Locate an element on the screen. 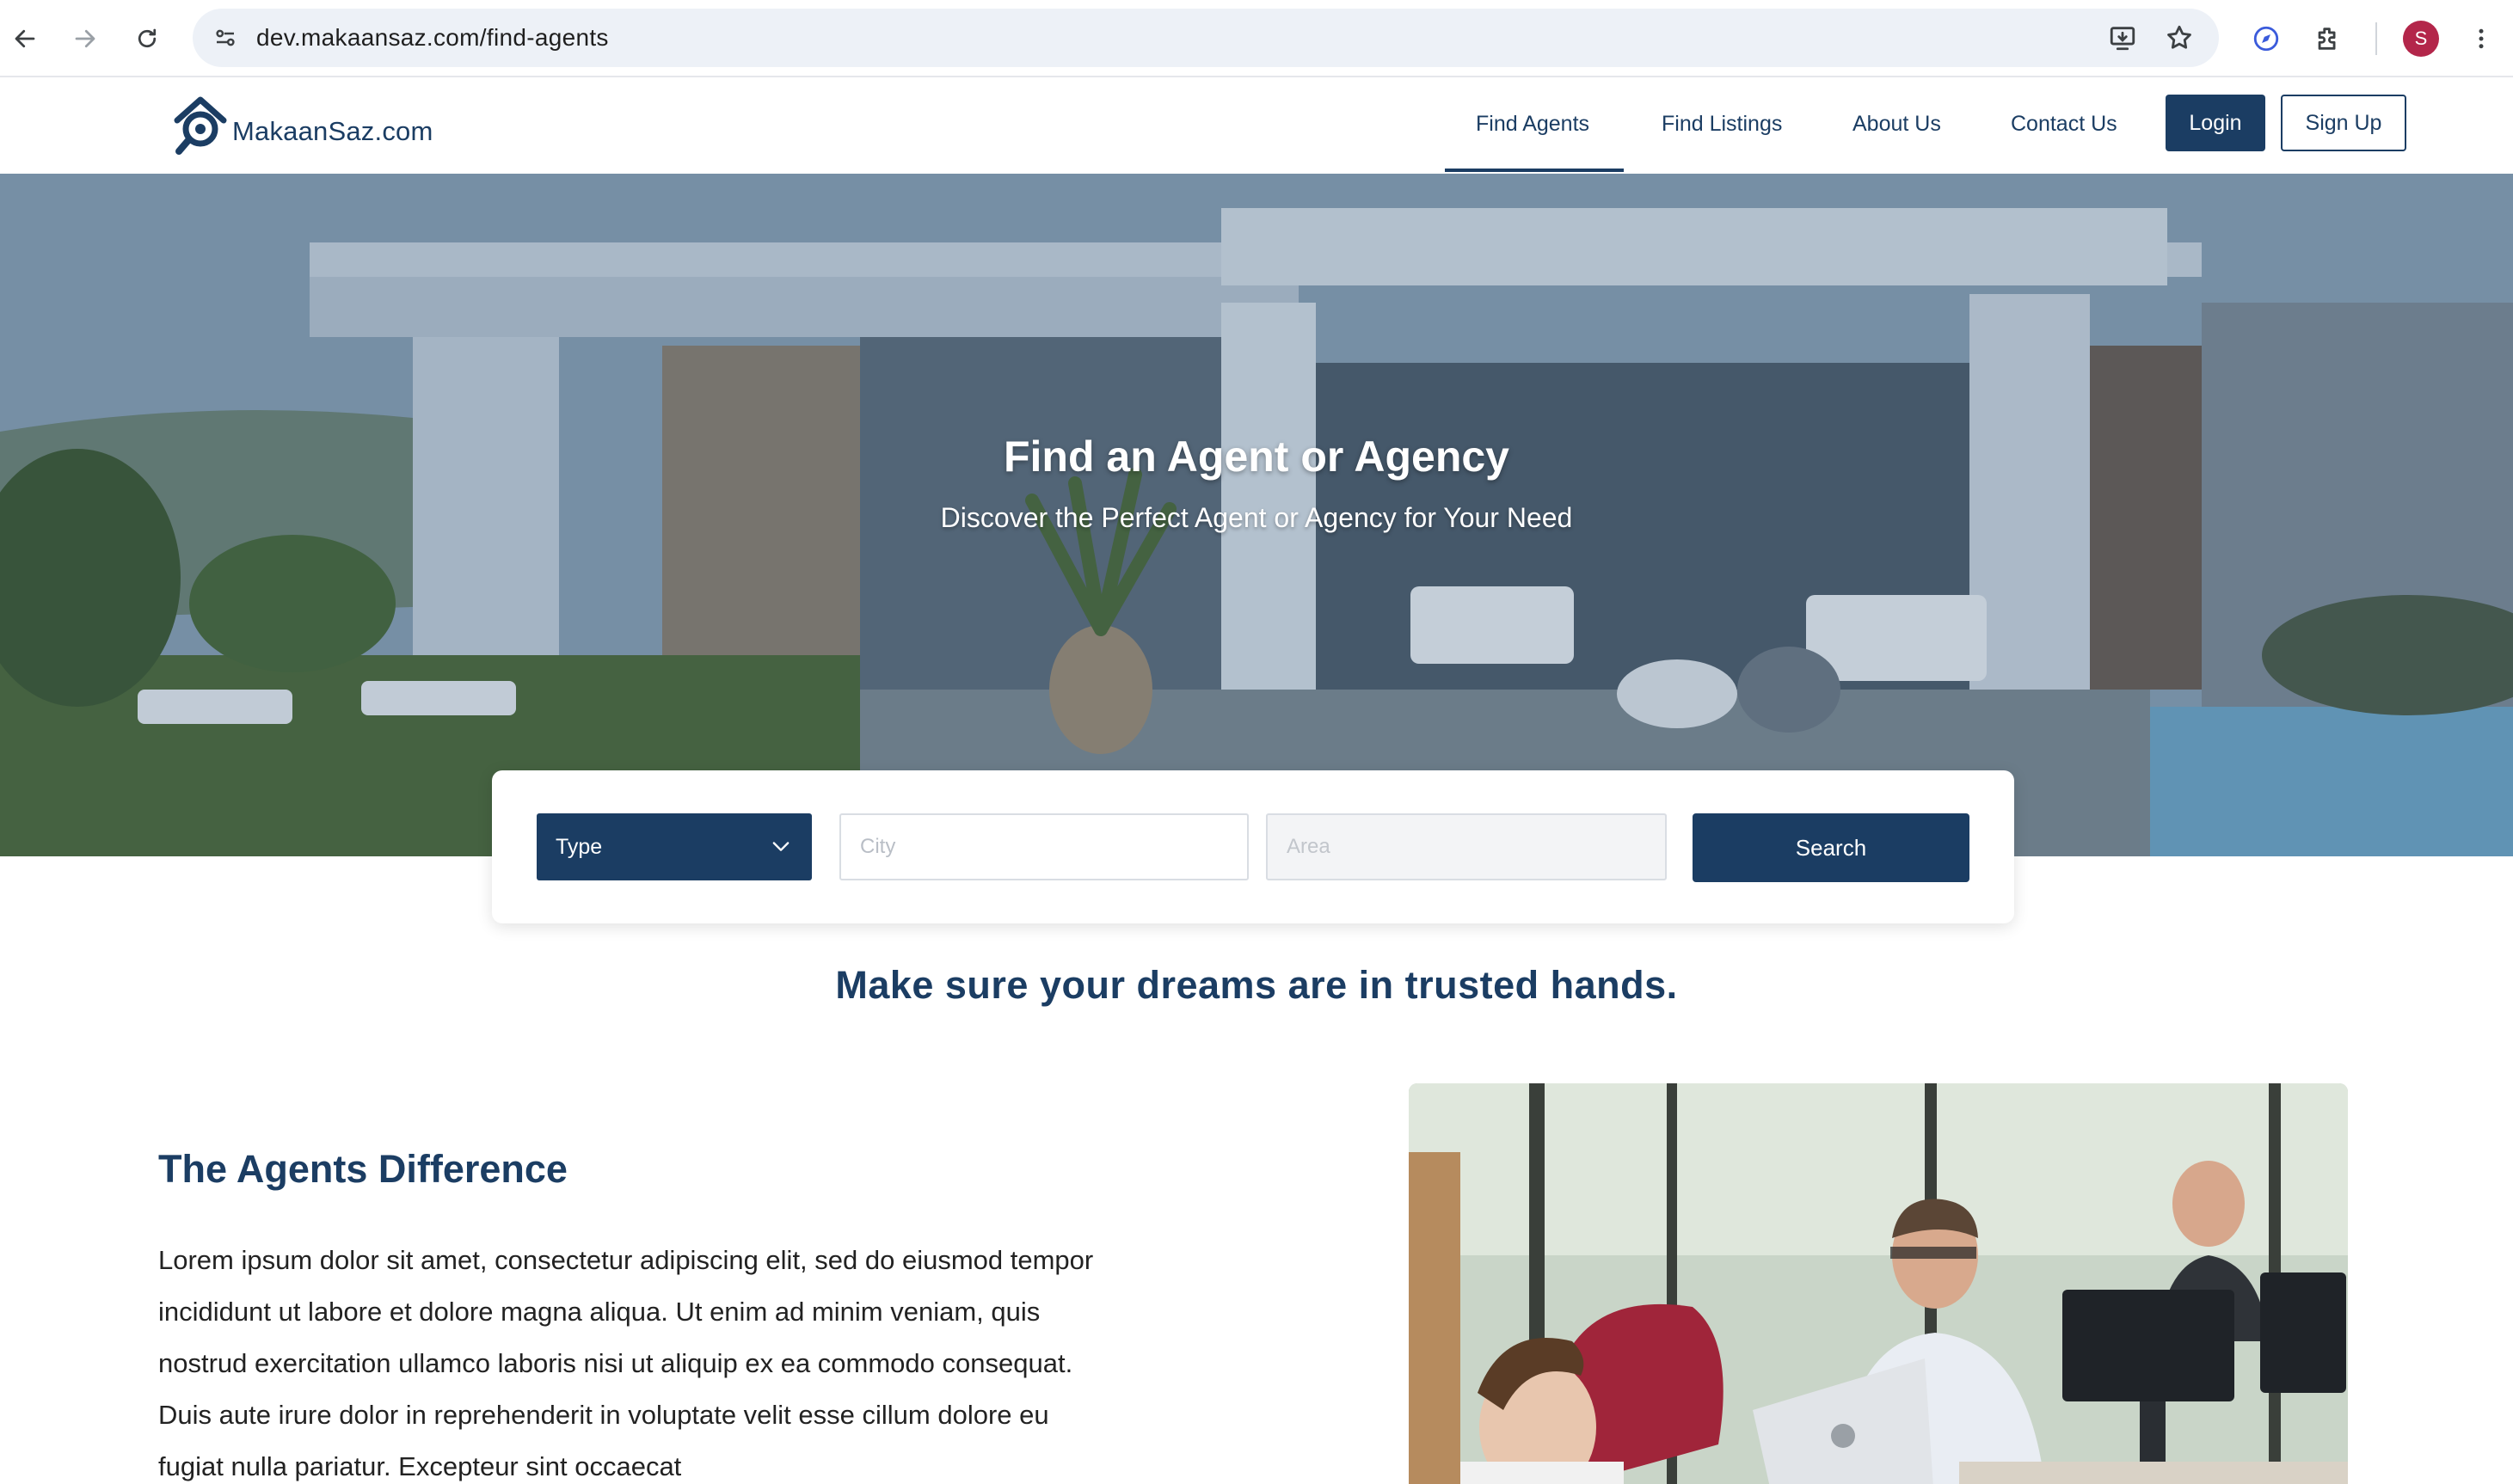 The image size is (2513, 1484). search-card: Type City Area Search is located at coordinates (1253, 846).